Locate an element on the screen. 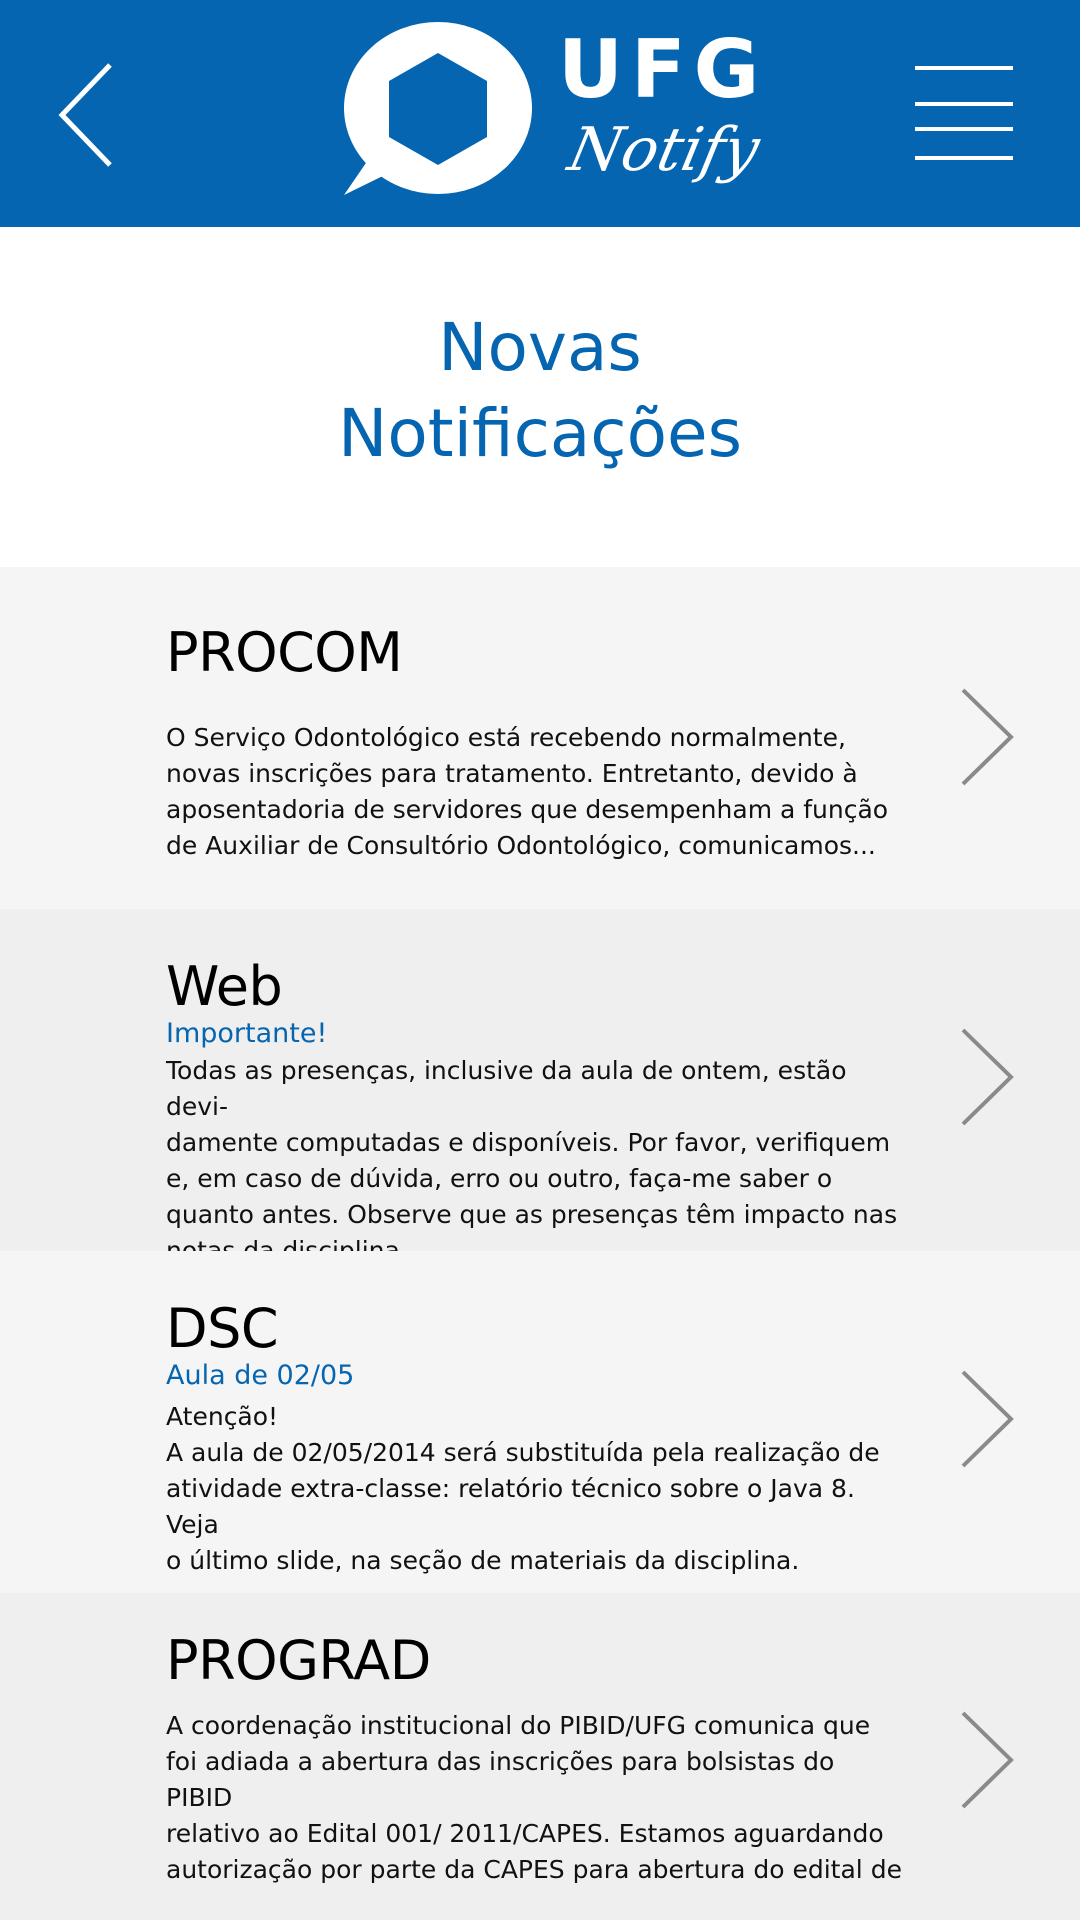 The image size is (1080, 1920). notification-title: PROGRAD is located at coordinates (298, 1660).